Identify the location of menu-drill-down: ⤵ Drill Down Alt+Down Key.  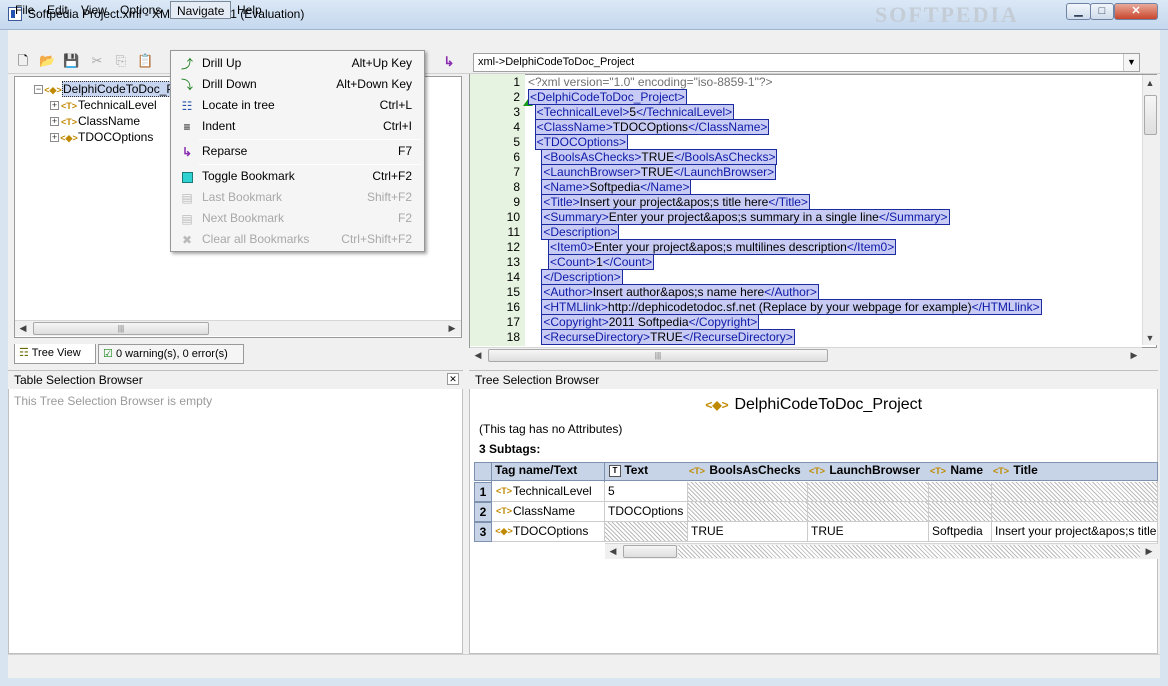
(297, 84).